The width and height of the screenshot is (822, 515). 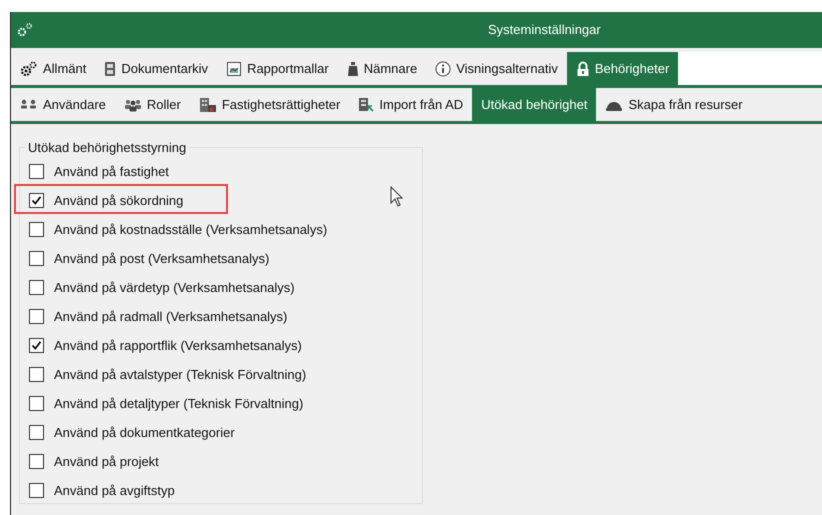 I want to click on lock-icon, so click(x=583, y=68).